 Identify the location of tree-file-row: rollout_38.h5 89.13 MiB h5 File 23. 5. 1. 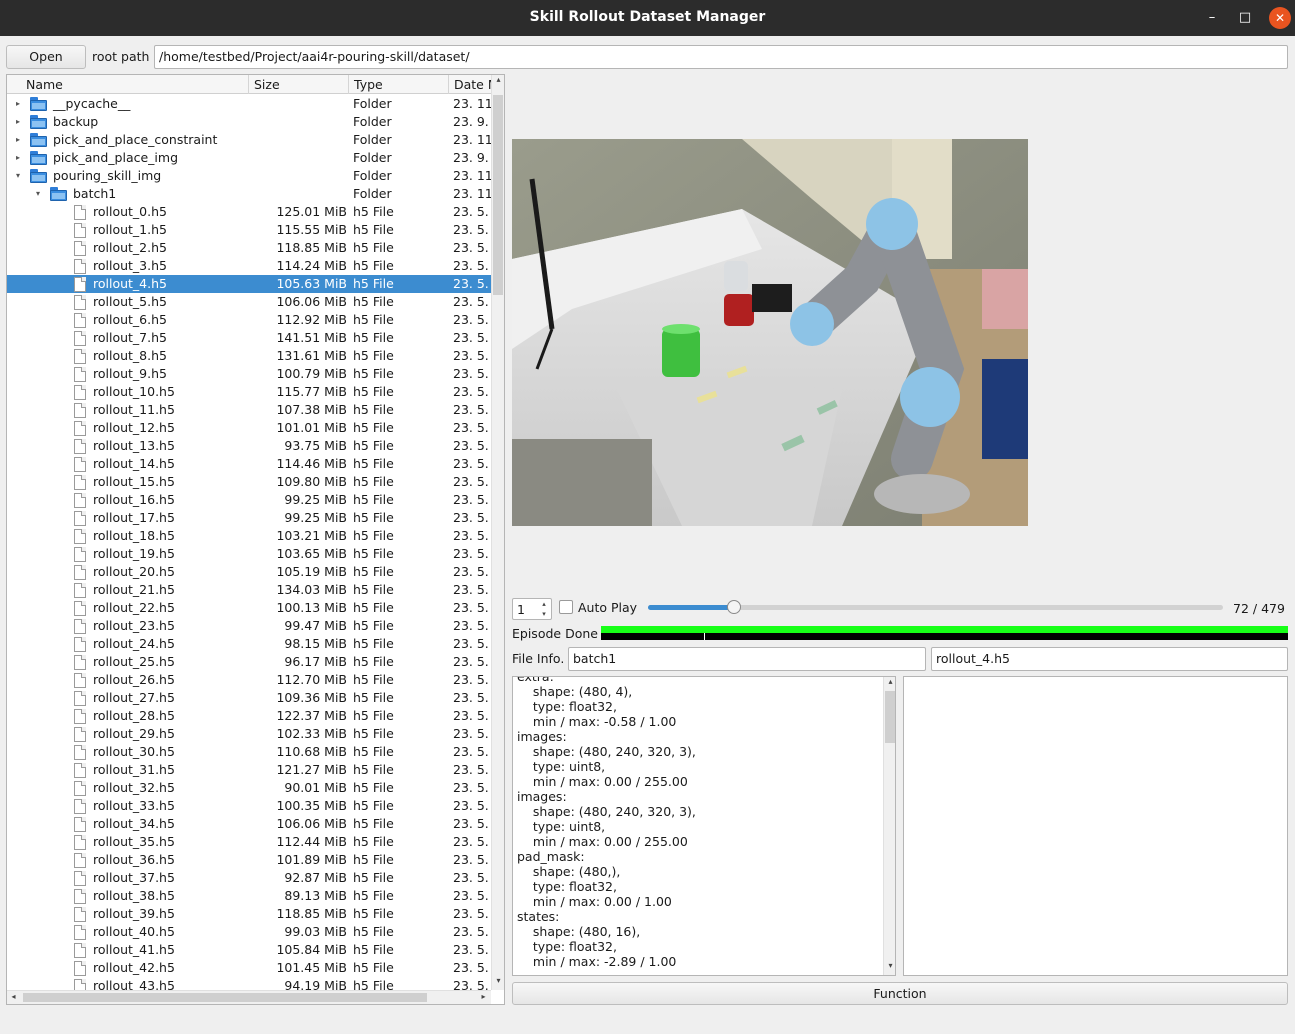
(249, 896).